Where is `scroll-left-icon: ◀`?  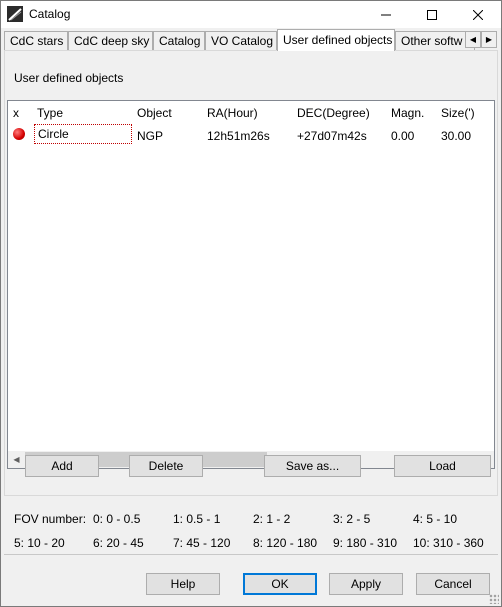 scroll-left-icon: ◀ is located at coordinates (16, 459).